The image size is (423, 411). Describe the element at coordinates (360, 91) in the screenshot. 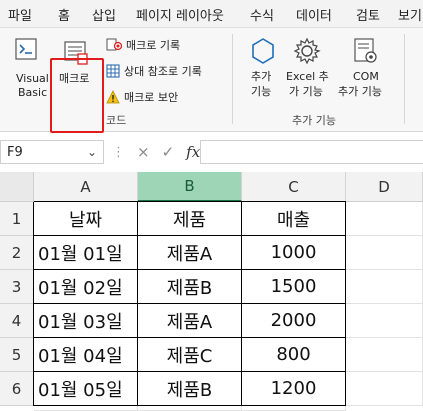

I see `com-addins-label-2: 추가 기능` at that location.